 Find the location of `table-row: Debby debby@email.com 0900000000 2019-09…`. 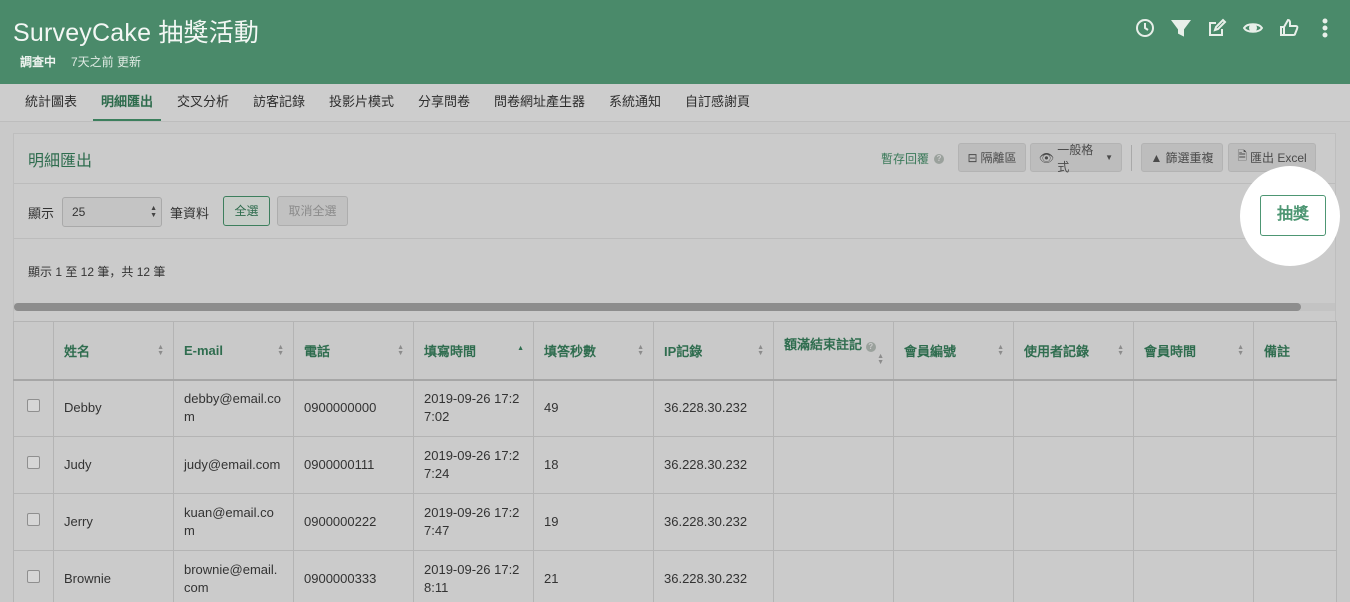

table-row: Debby debby@email.com 0900000000 2019-09… is located at coordinates (675, 408).